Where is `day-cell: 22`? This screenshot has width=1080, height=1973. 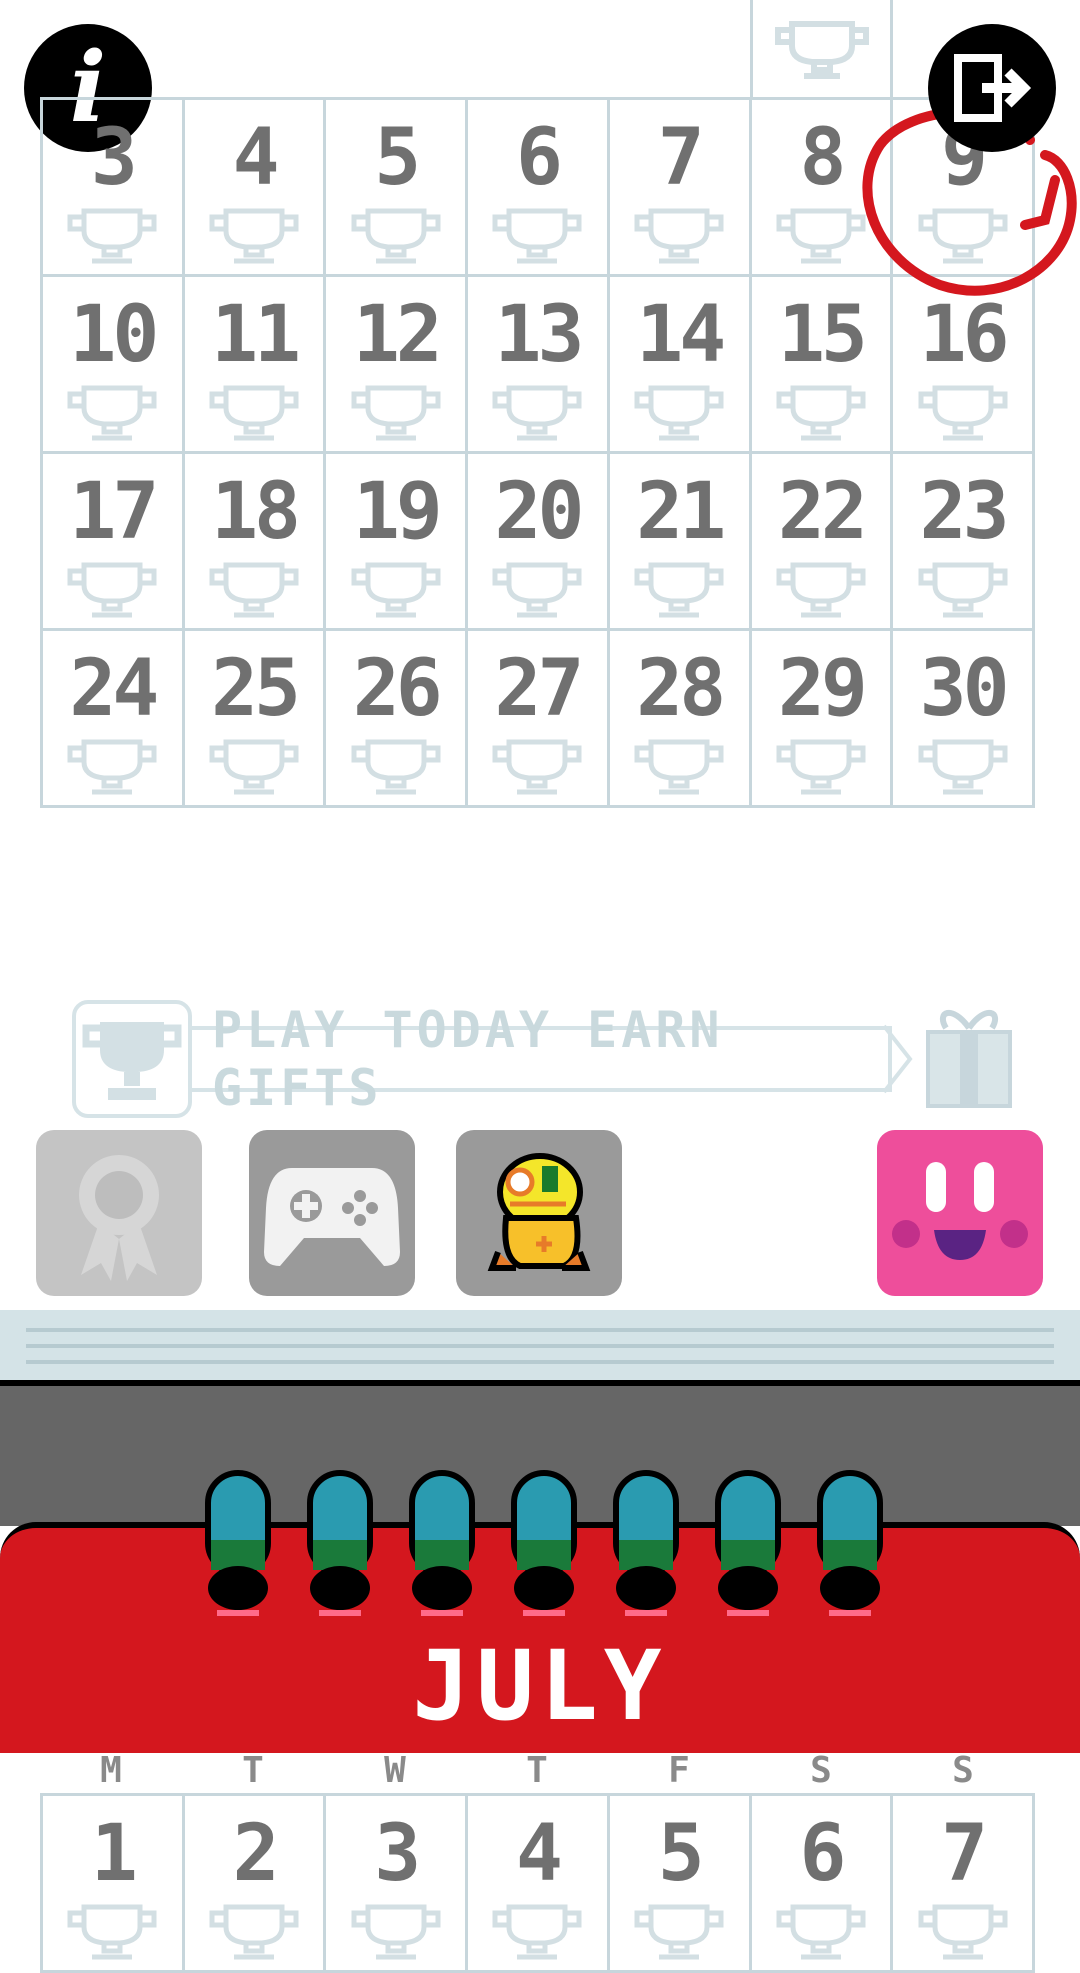 day-cell: 22 is located at coordinates (822, 542).